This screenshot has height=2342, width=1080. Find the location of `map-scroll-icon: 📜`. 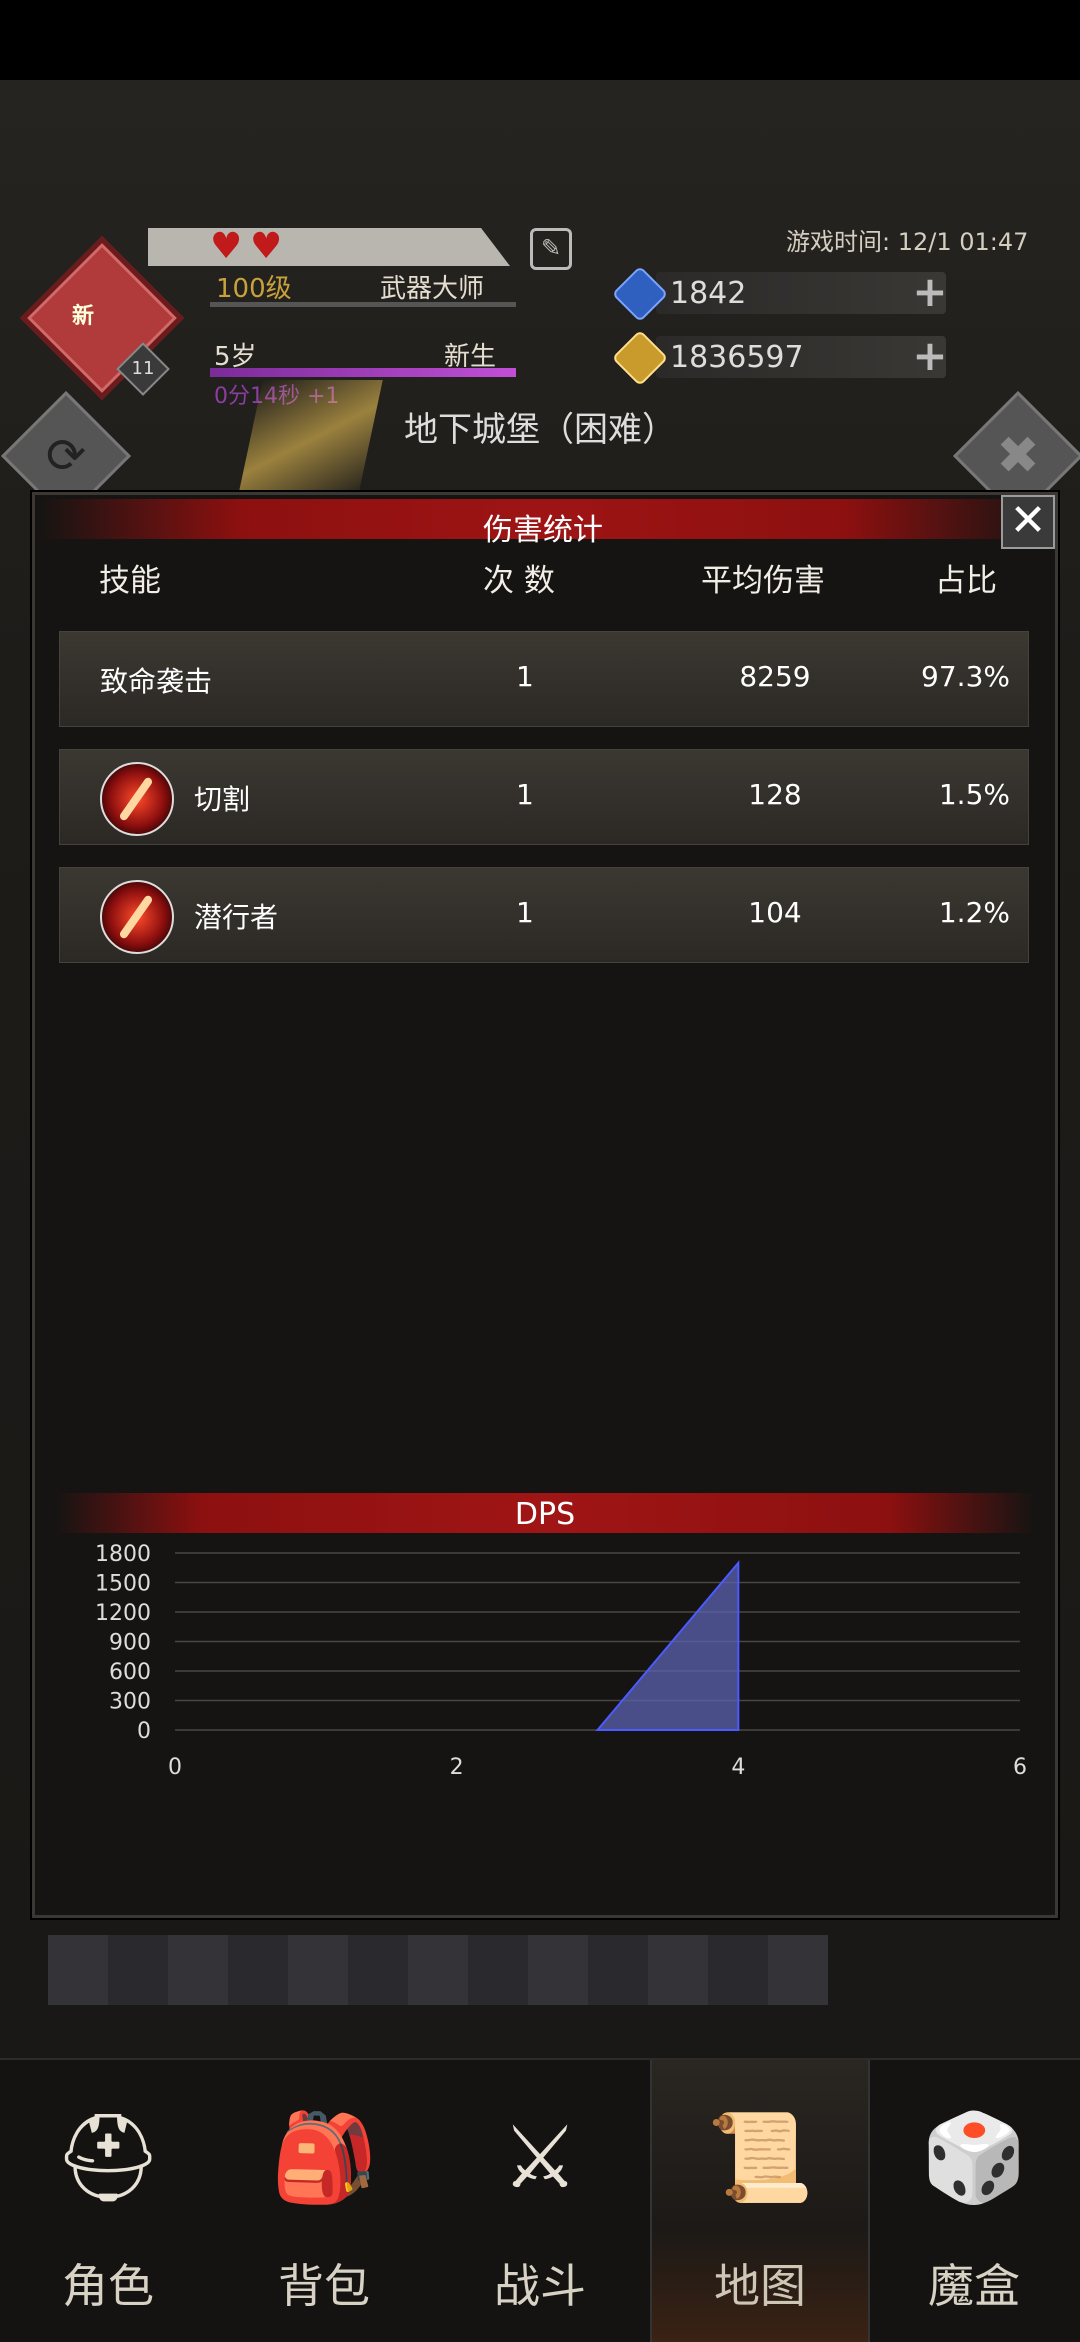

map-scroll-icon: 📜 is located at coordinates (760, 2158).